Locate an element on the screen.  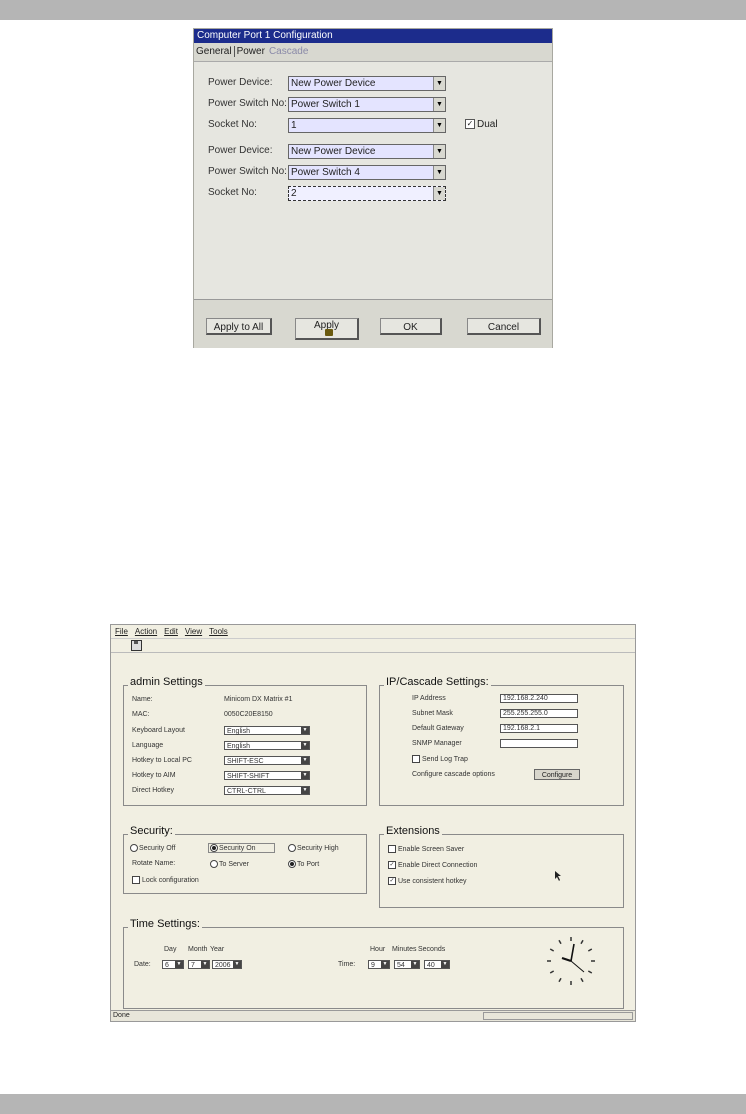
mouse-pointer-icon is located at coordinates (558, 876).